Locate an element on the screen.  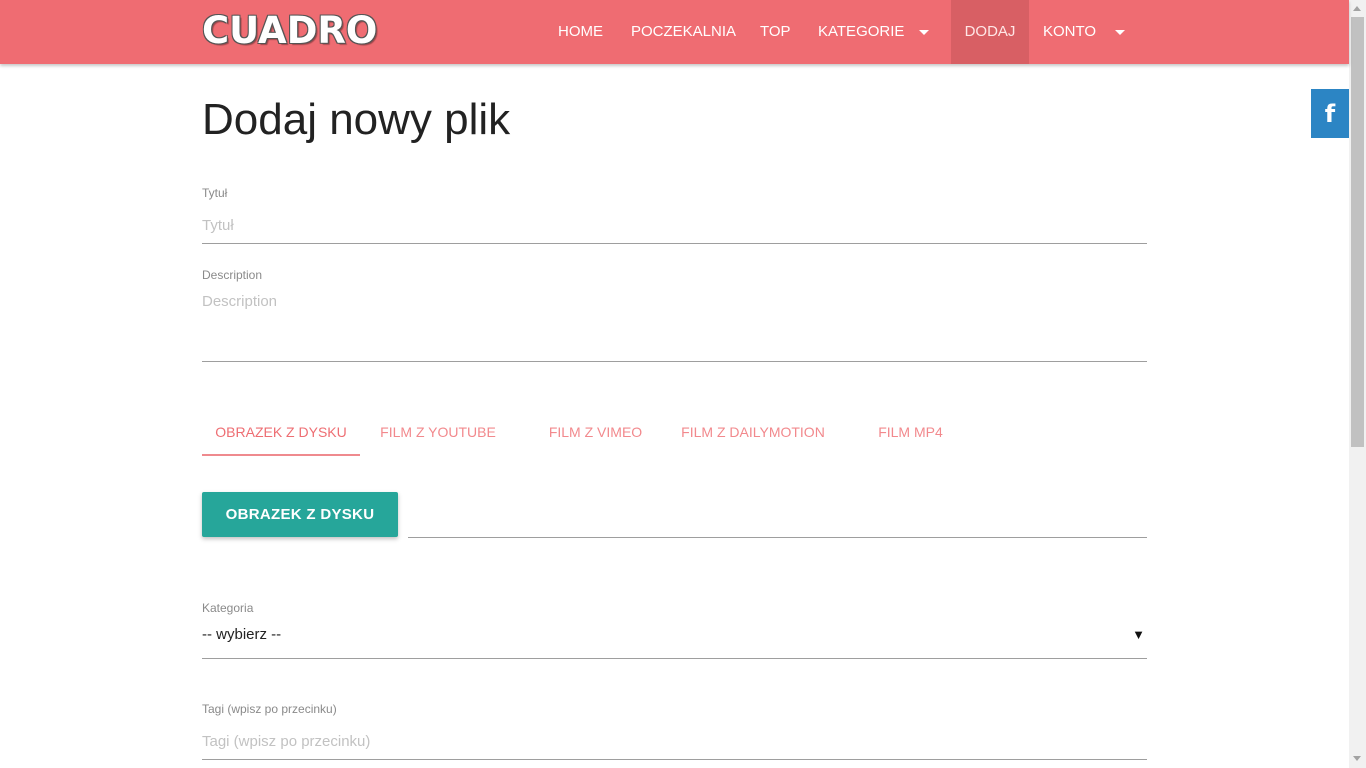
facebook-glyph: f is located at coordinates (1330, 113).